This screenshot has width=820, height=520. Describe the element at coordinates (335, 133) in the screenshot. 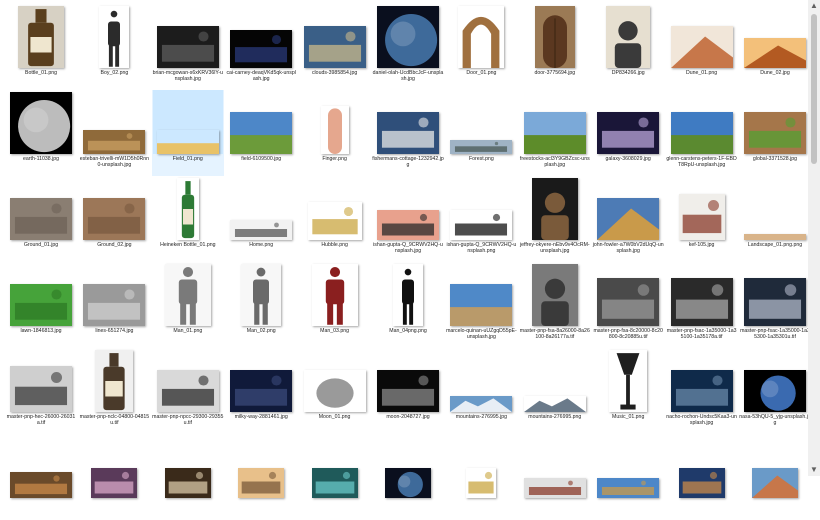

I see `file-item: Finger.png` at that location.